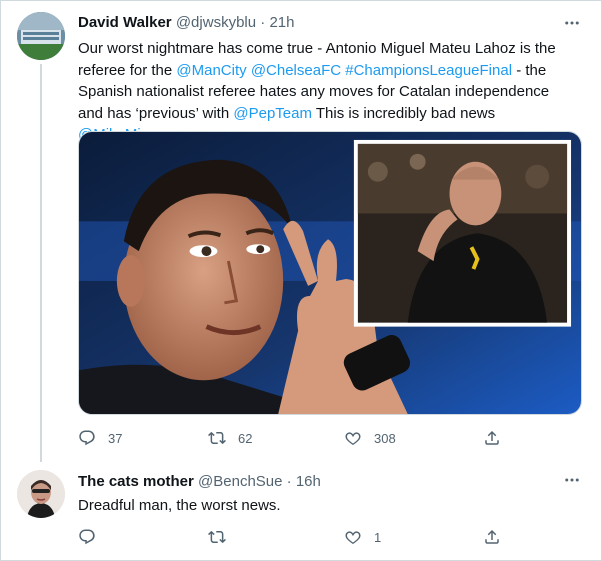  Describe the element at coordinates (403, 113) in the screenshot. I see `text-segment: This is incredibly bad news` at that location.